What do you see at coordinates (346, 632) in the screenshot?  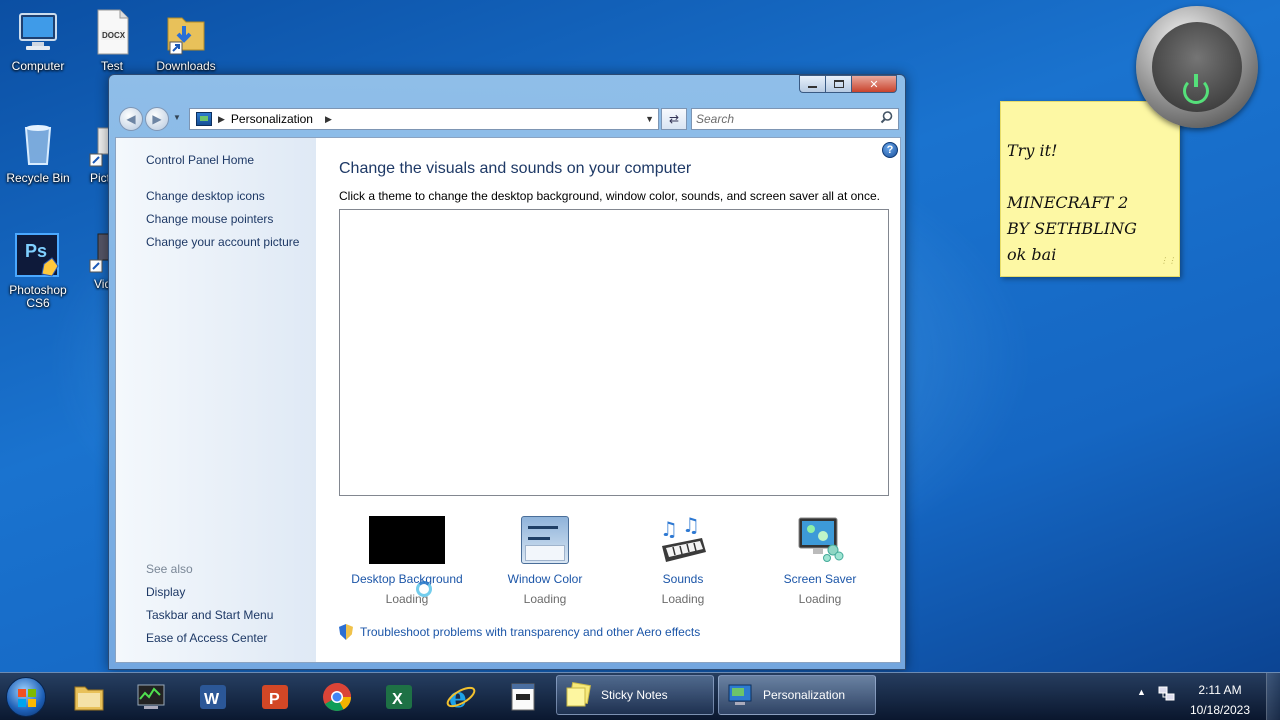 I see `uac-shield-icon` at bounding box center [346, 632].